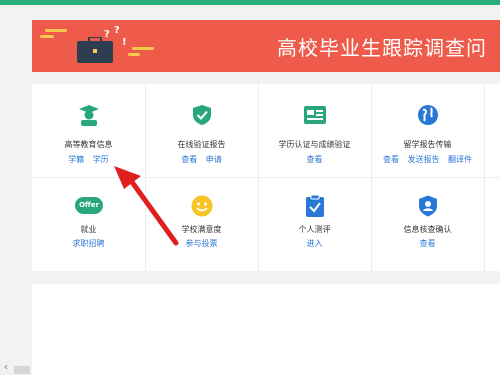  What do you see at coordinates (146, 206) in the screenshot?
I see `annotation-arrow-icon` at bounding box center [146, 206].